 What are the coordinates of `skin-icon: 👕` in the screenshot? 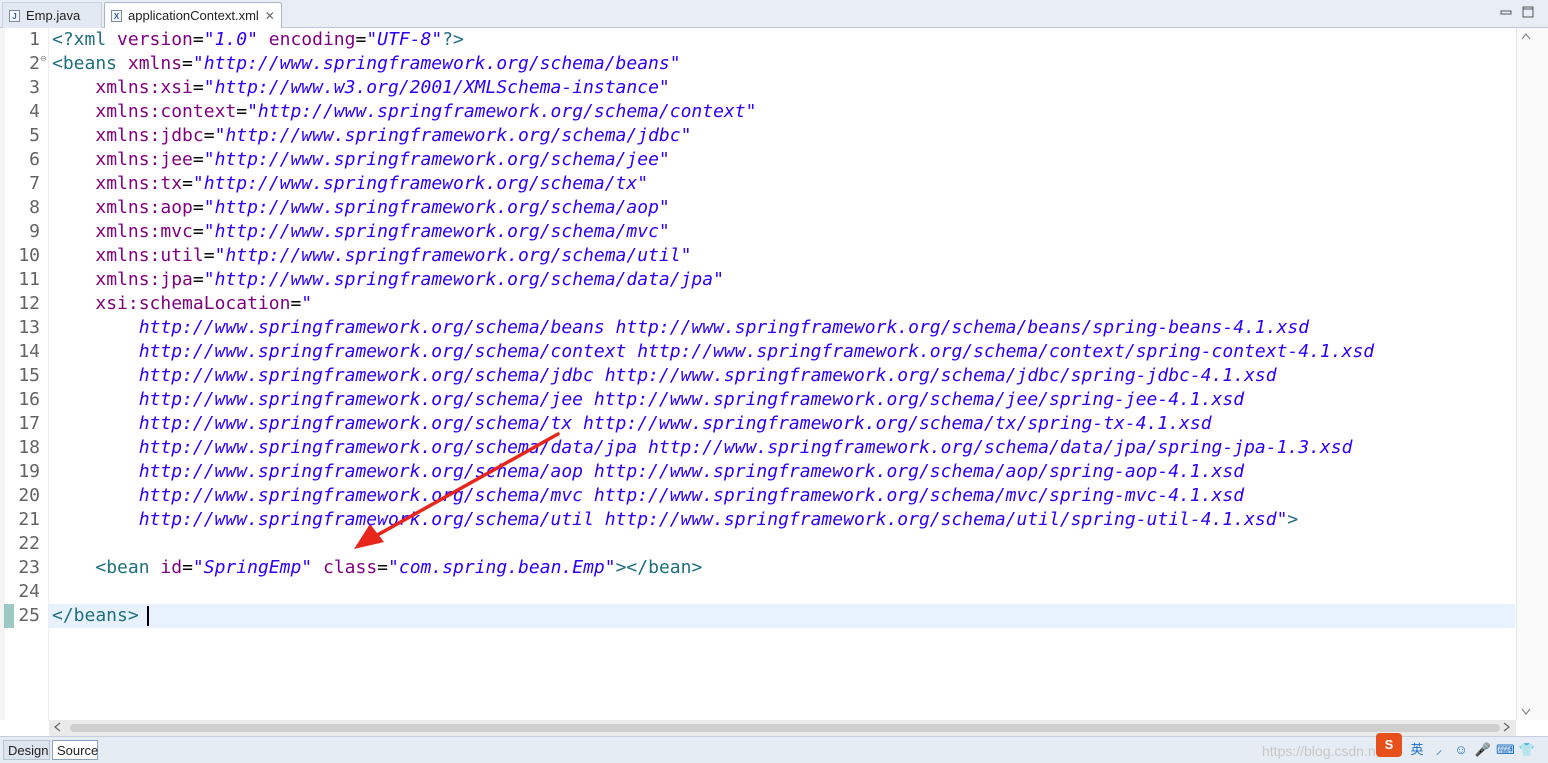 It's located at (1527, 750).